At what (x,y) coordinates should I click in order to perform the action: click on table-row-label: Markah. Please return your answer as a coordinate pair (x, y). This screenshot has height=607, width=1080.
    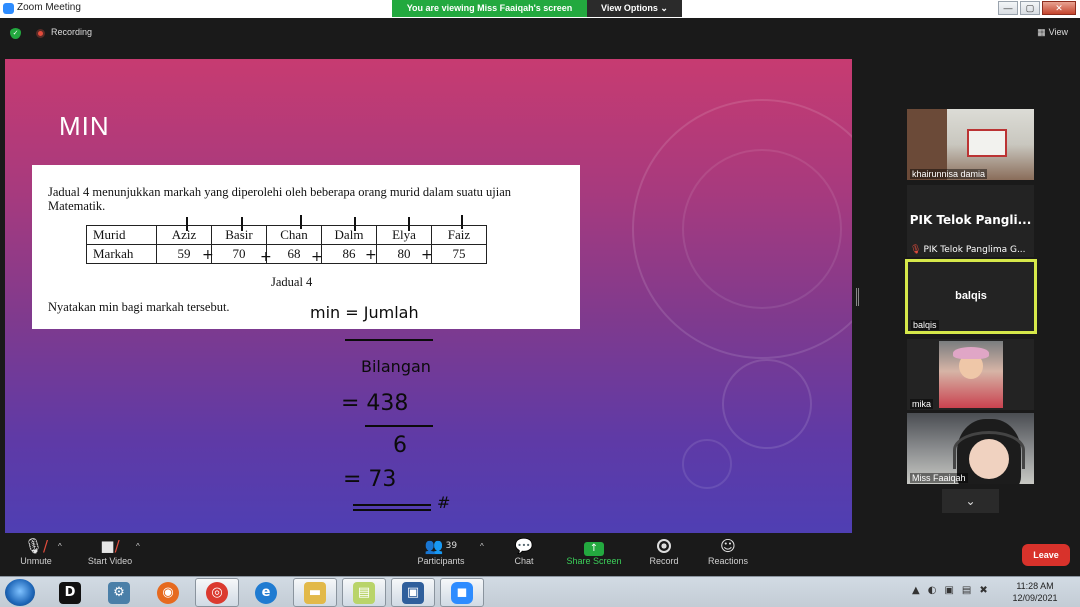
    Looking at the image, I should click on (121, 254).